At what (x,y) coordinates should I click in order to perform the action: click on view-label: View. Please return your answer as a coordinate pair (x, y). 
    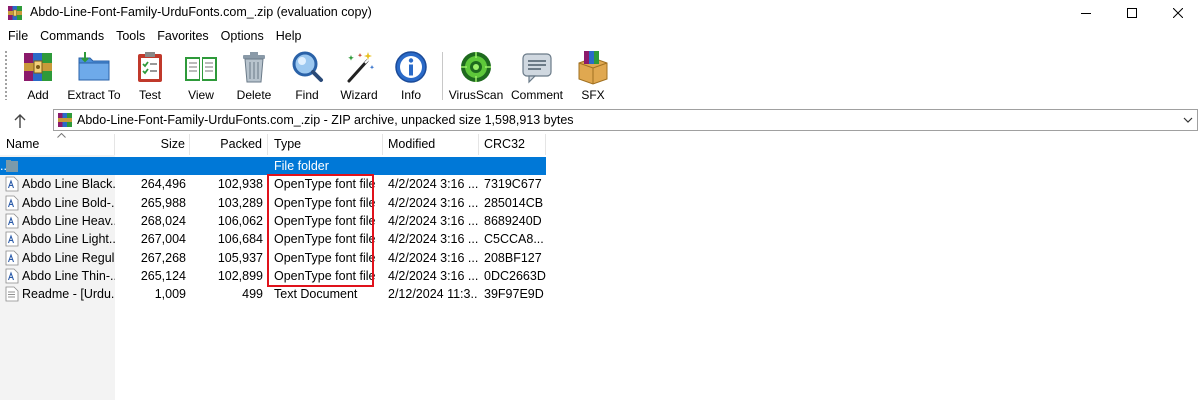
    Looking at the image, I should click on (201, 95).